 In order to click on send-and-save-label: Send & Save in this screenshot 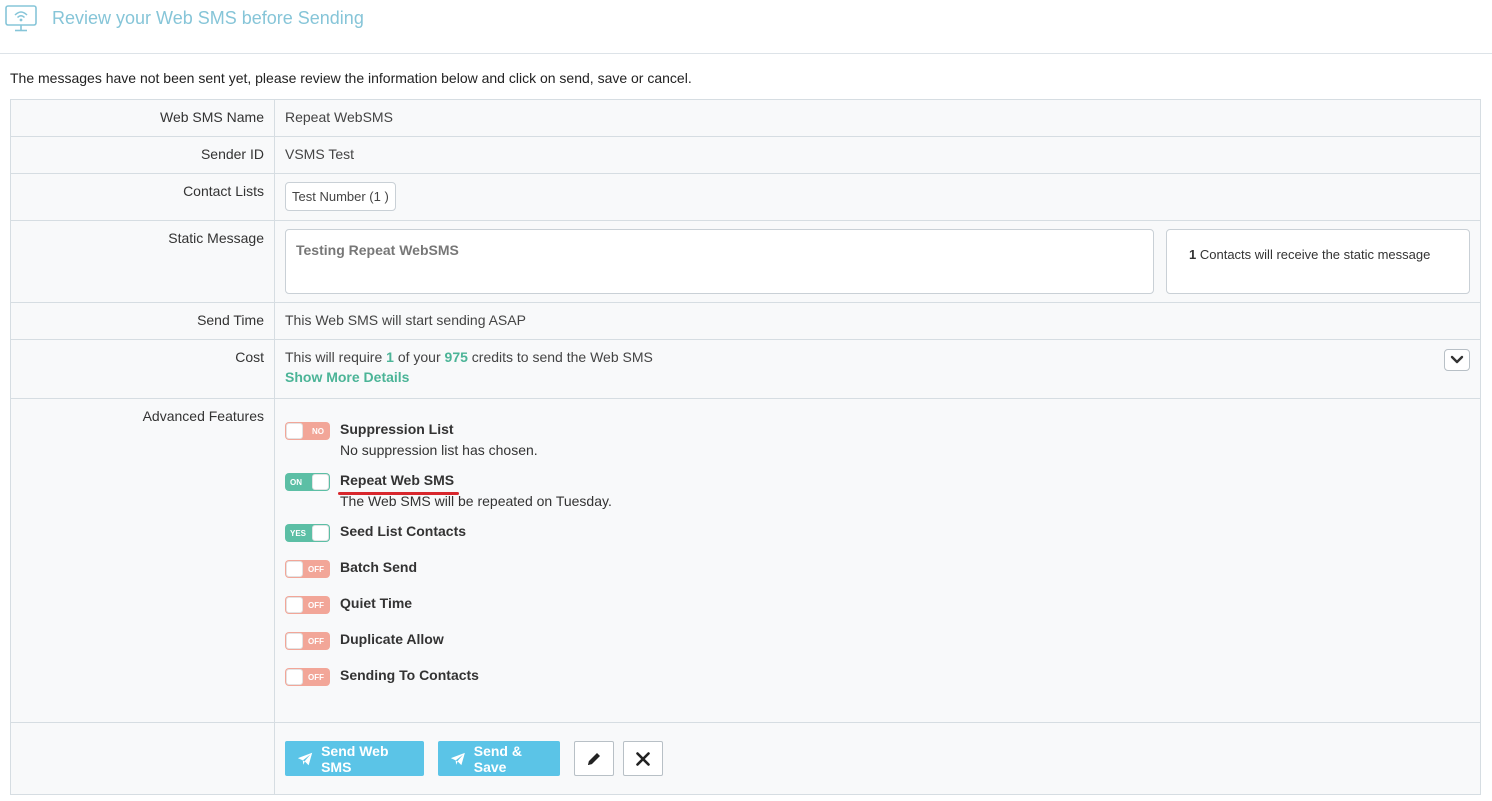, I will do `click(497, 758)`.